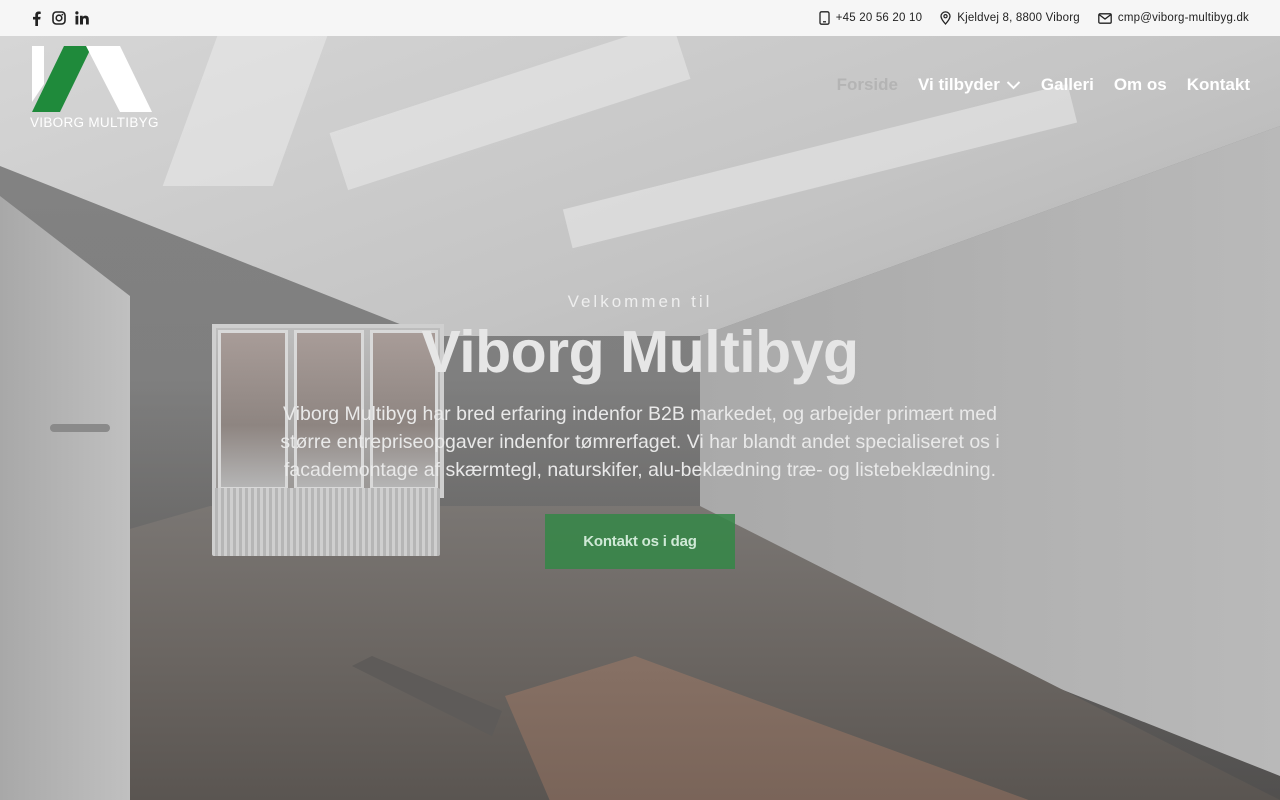 Image resolution: width=1280 pixels, height=800 pixels. What do you see at coordinates (1183, 18) in the screenshot?
I see `email-text: cmp@viborg-multibyg.dk` at bounding box center [1183, 18].